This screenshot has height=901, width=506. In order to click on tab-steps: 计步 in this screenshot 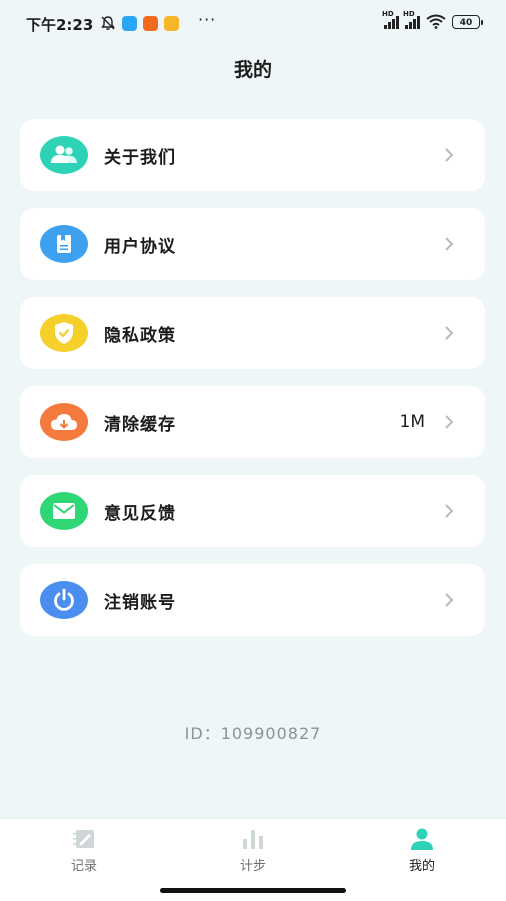, I will do `click(253, 850)`.